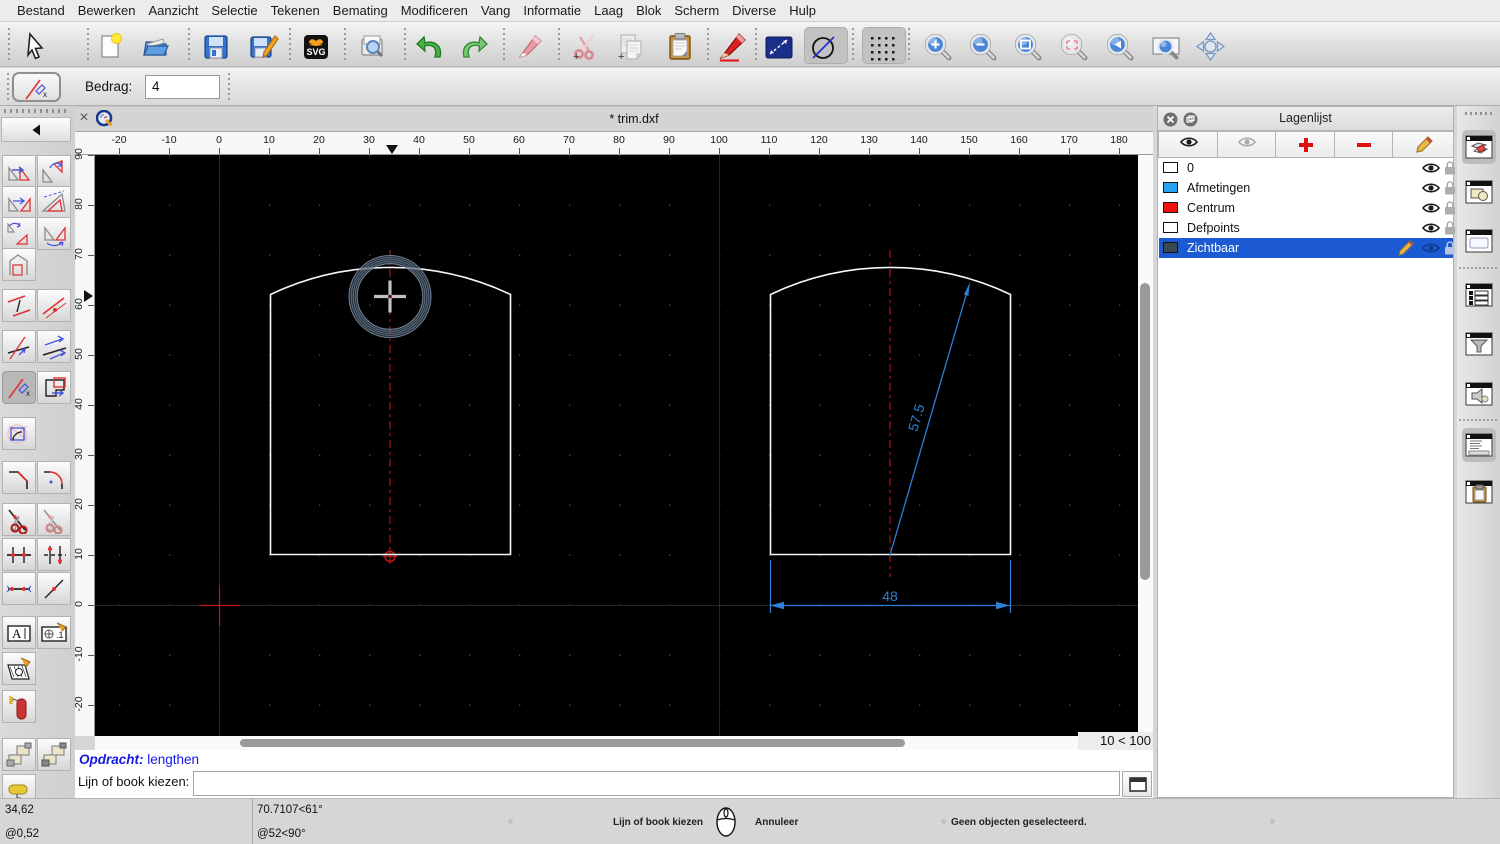  Describe the element at coordinates (890, 596) in the screenshot. I see `svg-text: 48` at that location.